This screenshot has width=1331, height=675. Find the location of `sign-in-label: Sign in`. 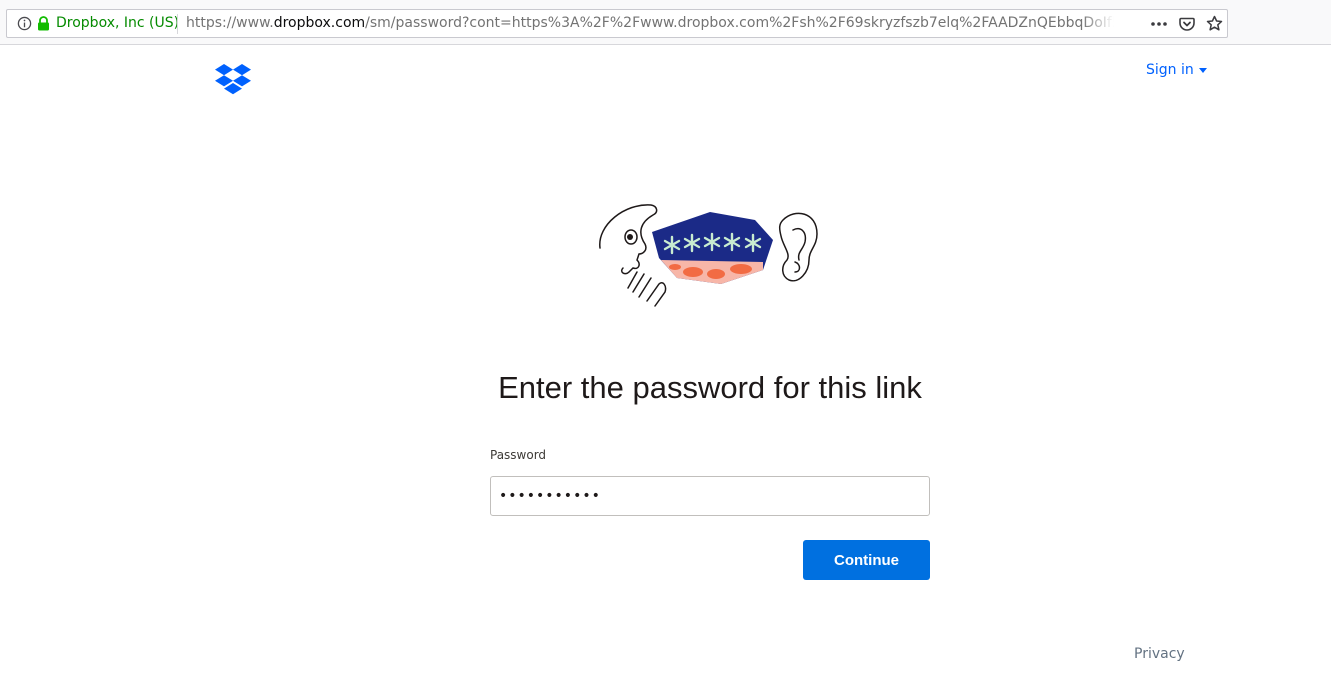

sign-in-label: Sign in is located at coordinates (1170, 70).